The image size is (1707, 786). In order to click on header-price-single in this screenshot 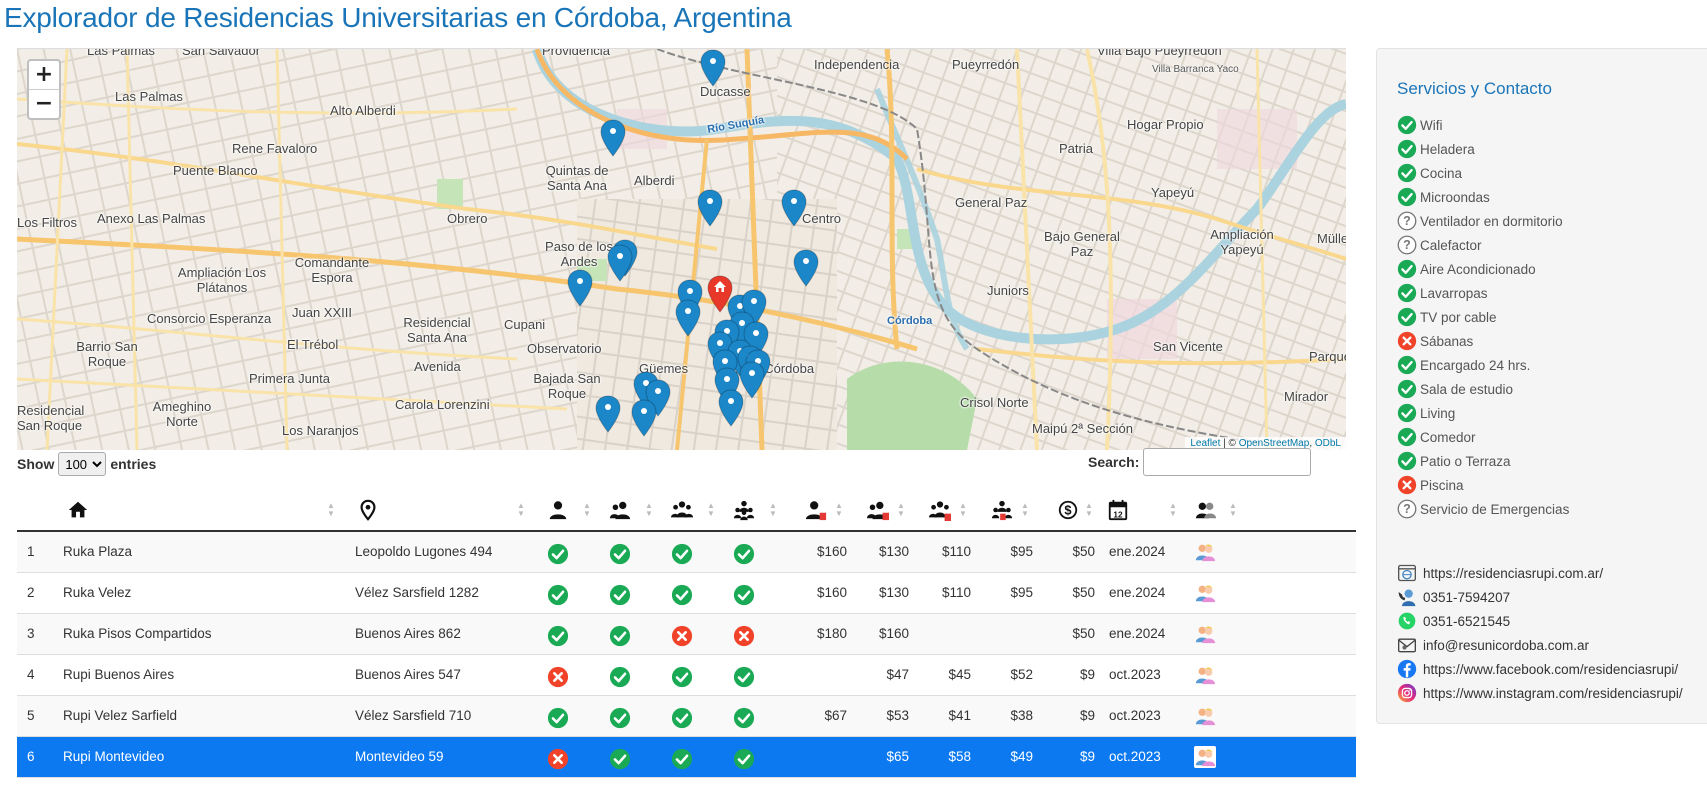, I will do `click(816, 510)`.